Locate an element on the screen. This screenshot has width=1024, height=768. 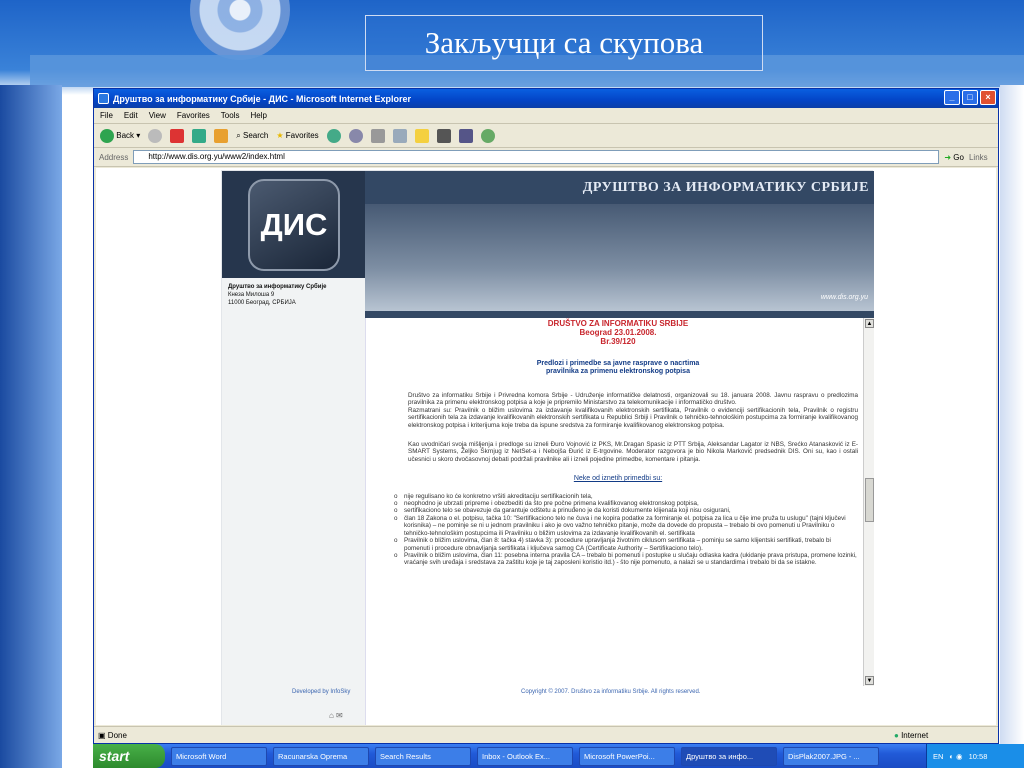
ie-icon is located at coordinates (103, 98).